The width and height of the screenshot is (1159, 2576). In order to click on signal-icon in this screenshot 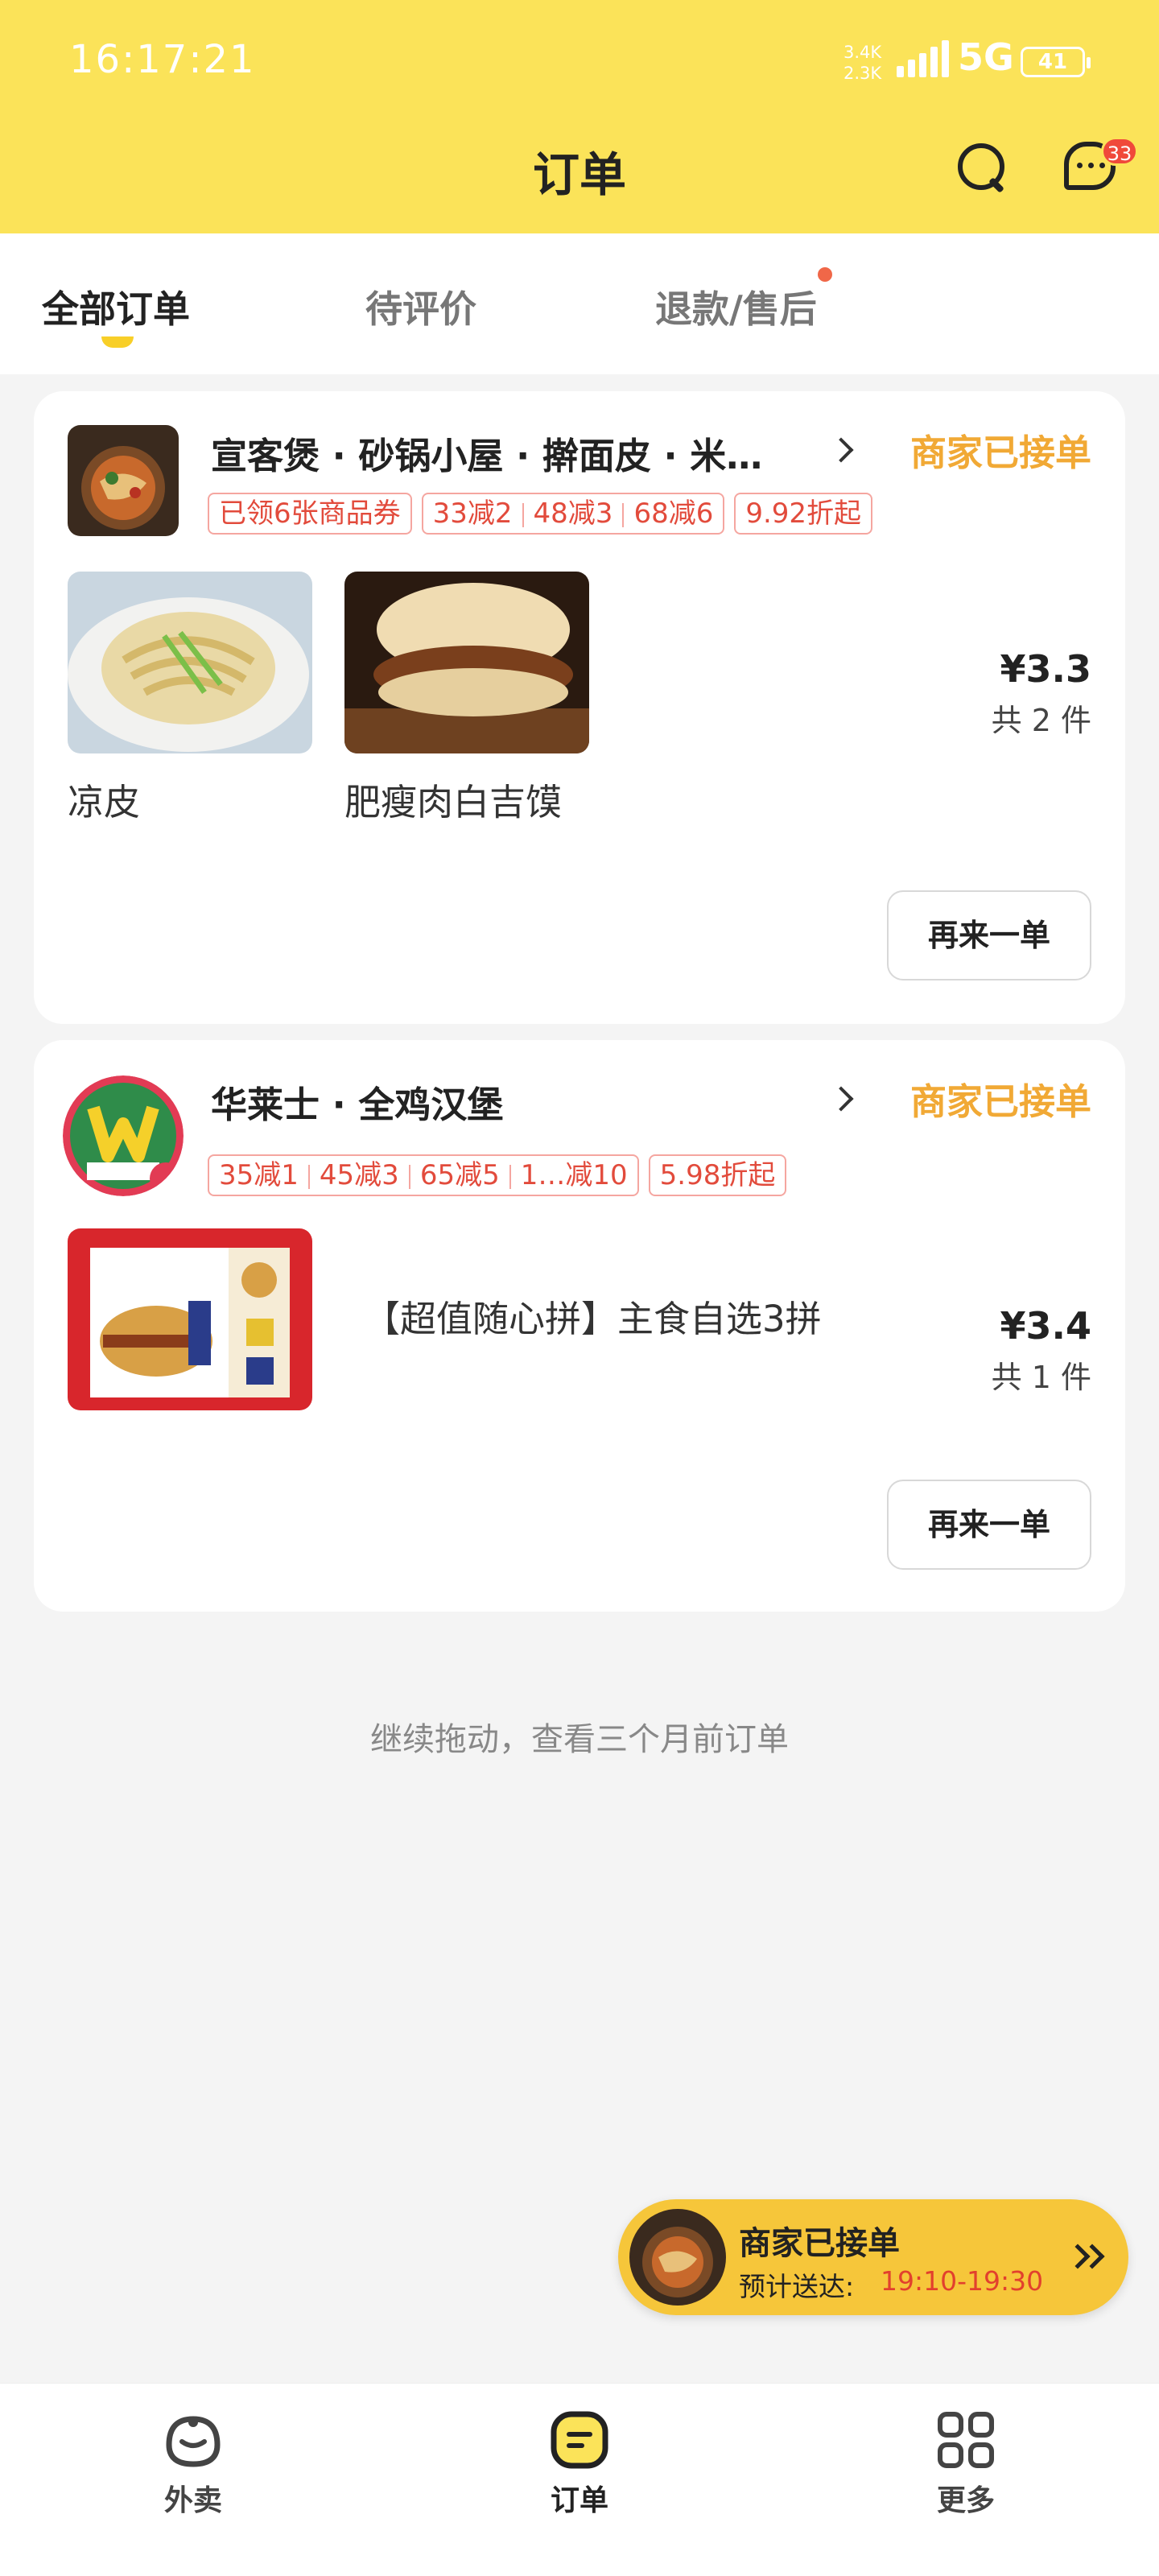, I will do `click(925, 58)`.